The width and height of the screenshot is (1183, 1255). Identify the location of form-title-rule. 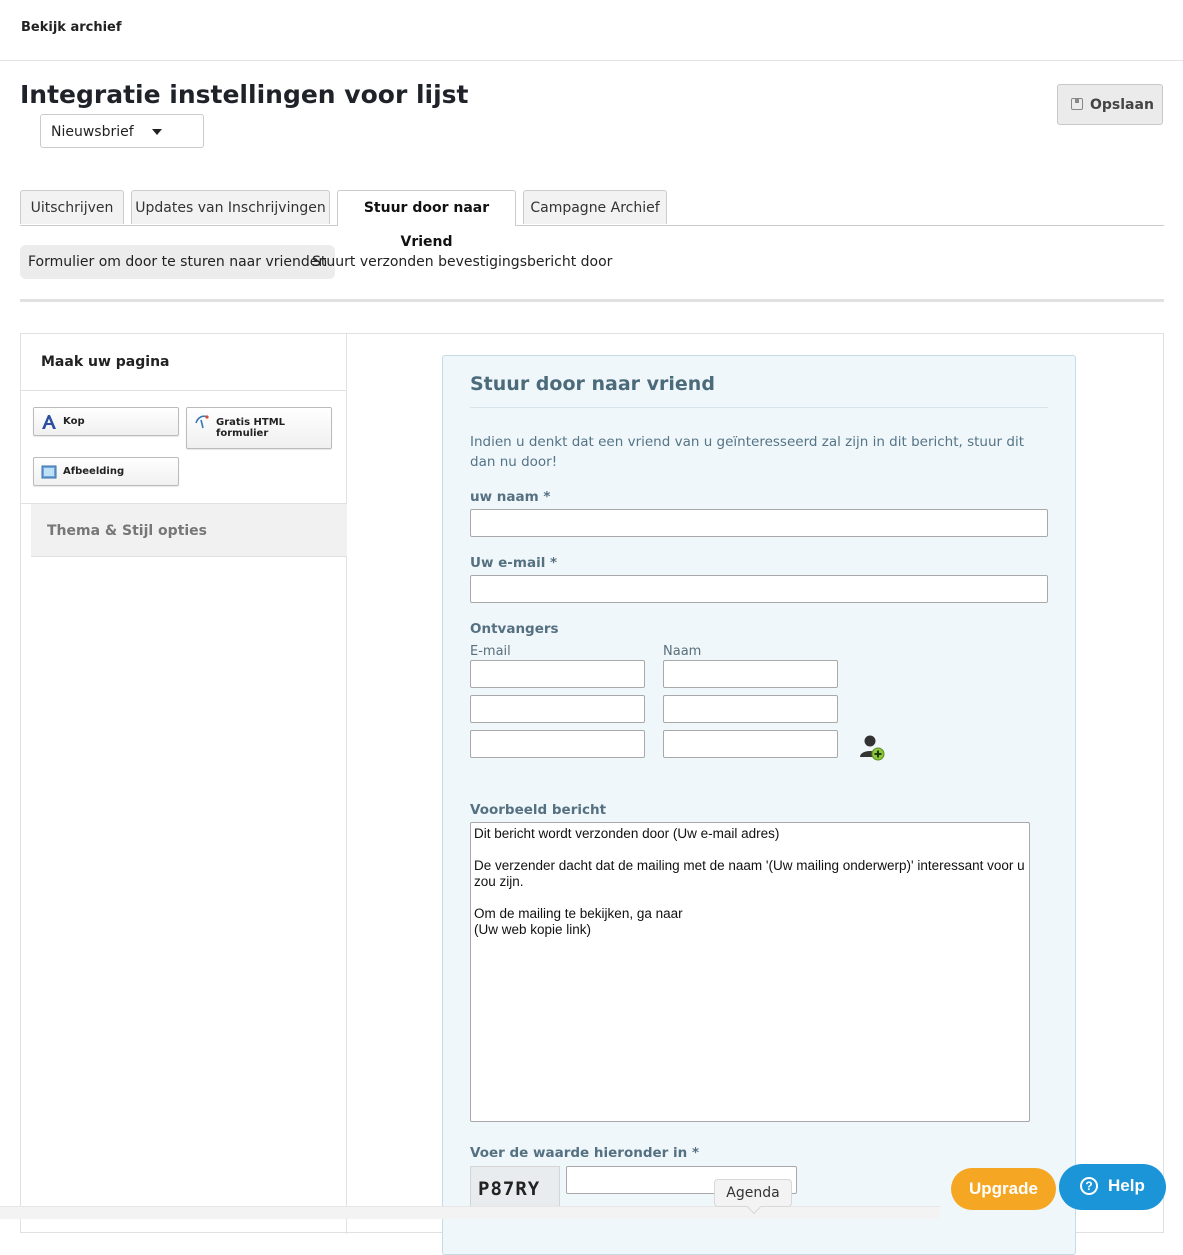
(759, 407).